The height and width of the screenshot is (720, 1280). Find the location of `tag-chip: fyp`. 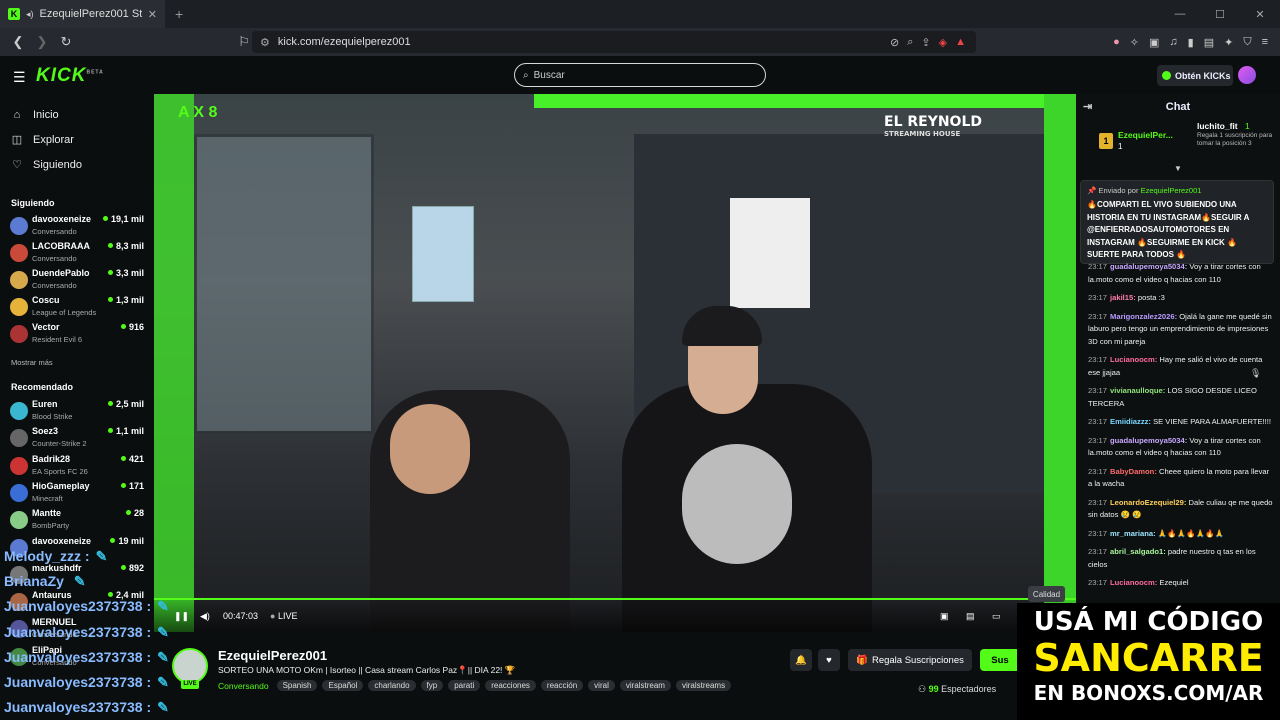

tag-chip: fyp is located at coordinates (432, 685).